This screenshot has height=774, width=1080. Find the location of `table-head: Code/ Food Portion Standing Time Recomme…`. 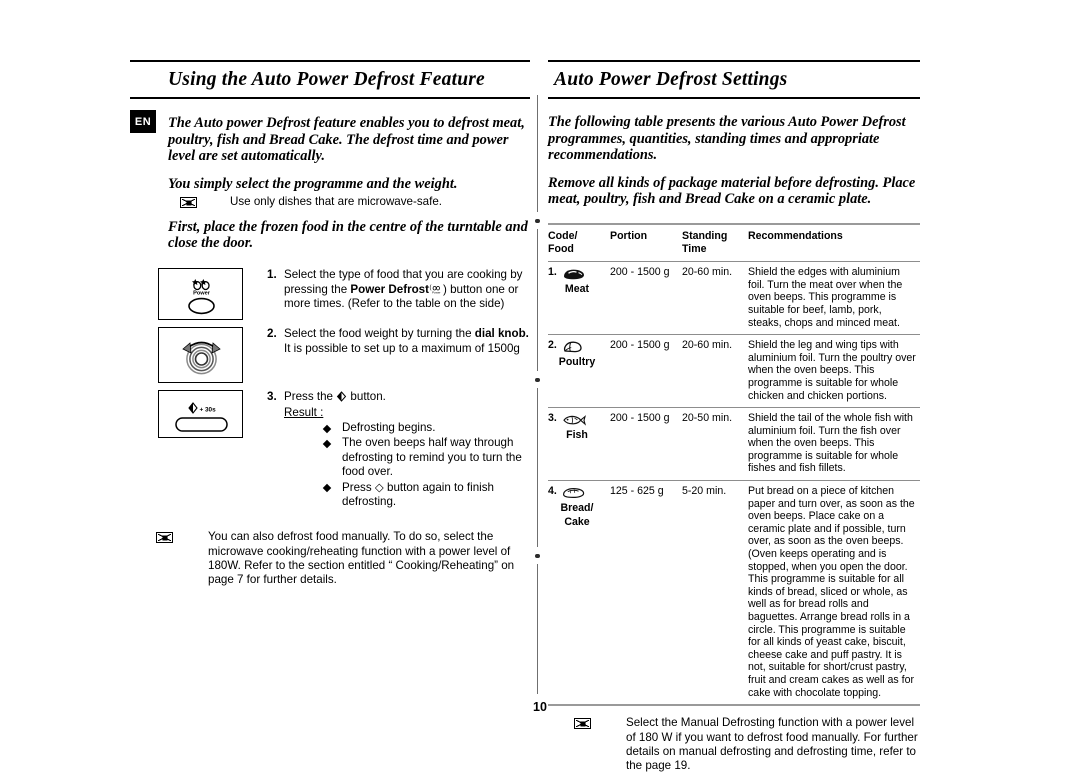

table-head: Code/ Food Portion Standing Time Recomme… is located at coordinates (734, 243).